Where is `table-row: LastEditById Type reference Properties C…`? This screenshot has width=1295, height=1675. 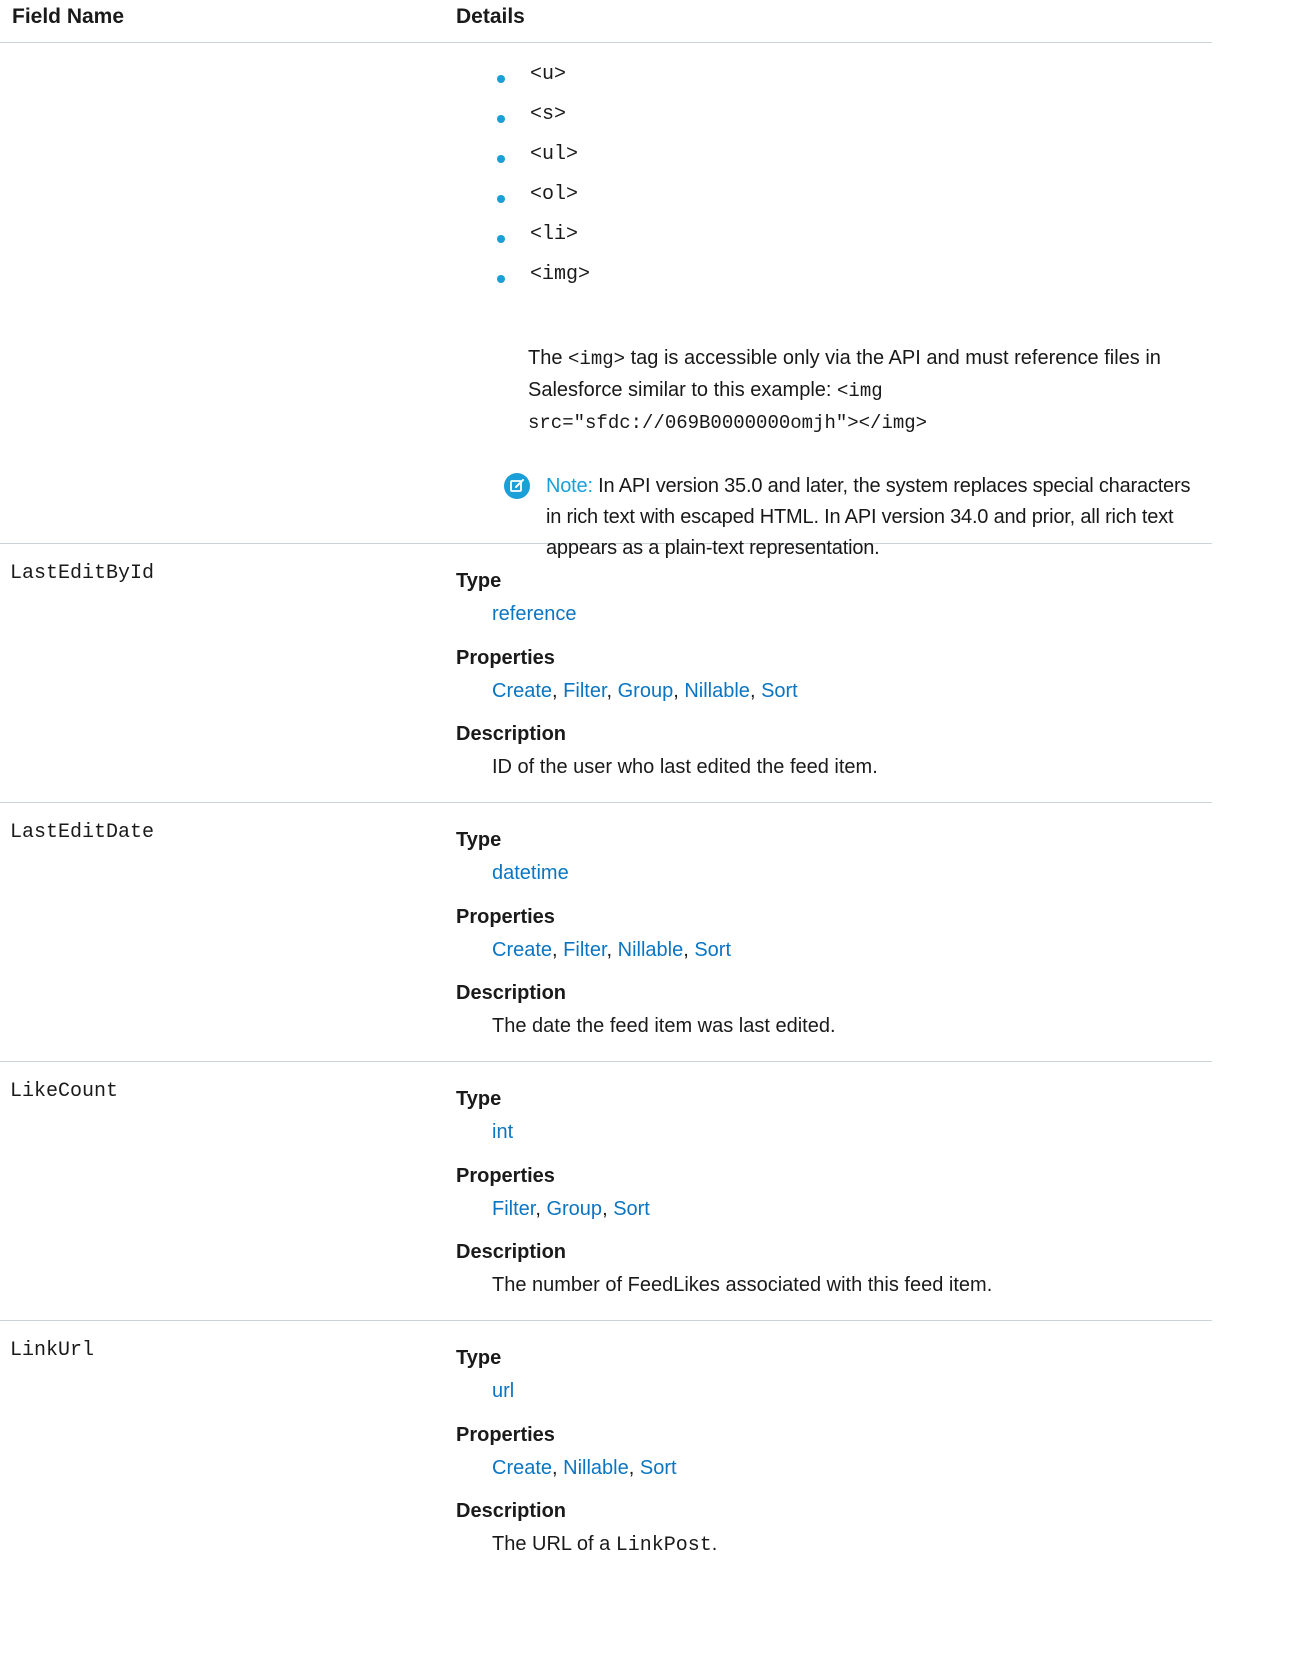 table-row: LastEditById Type reference Properties C… is located at coordinates (606, 673).